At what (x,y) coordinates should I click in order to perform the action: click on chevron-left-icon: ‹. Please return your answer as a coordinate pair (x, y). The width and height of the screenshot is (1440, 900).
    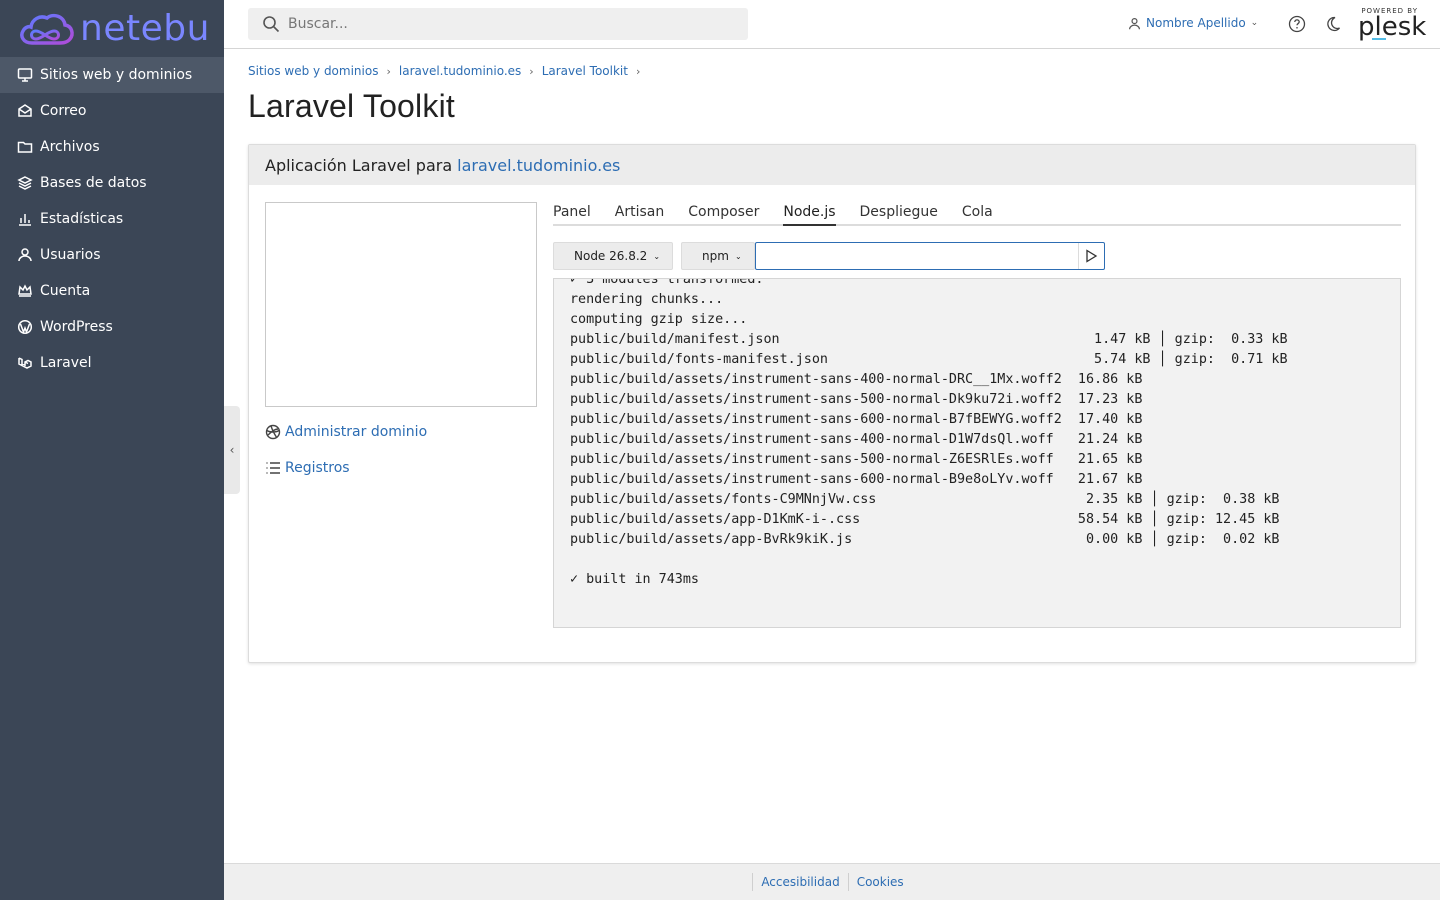
    Looking at the image, I should click on (232, 450).